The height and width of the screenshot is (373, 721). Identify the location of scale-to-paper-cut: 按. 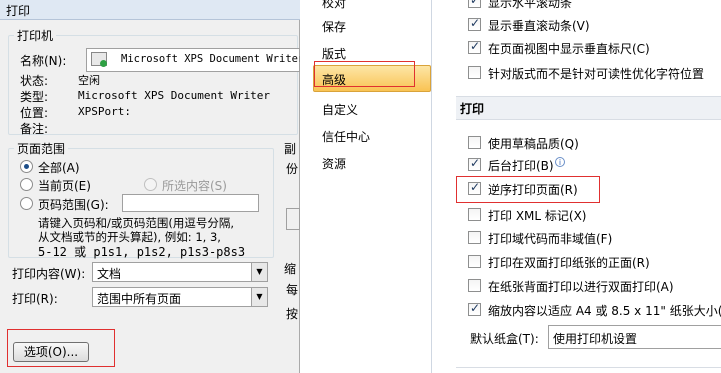
(292, 314).